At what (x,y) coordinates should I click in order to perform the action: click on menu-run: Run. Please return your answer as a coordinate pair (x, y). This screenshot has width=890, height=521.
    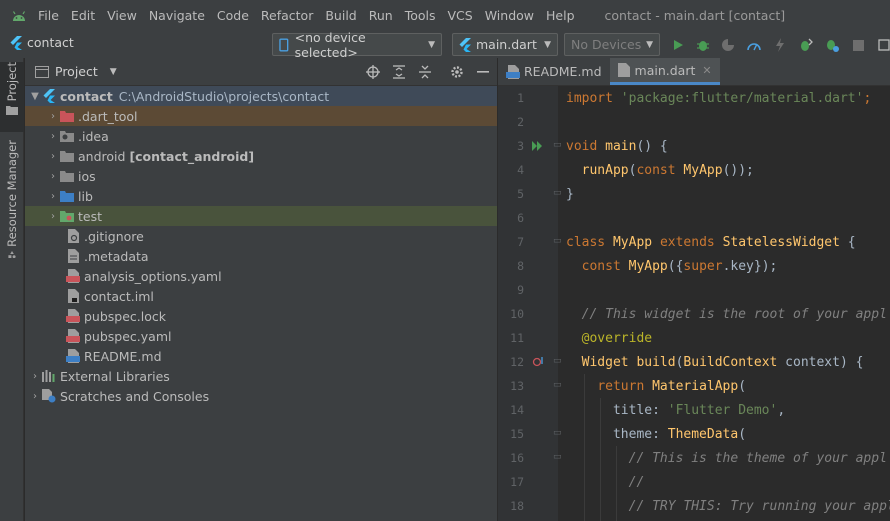
    Looking at the image, I should click on (381, 15).